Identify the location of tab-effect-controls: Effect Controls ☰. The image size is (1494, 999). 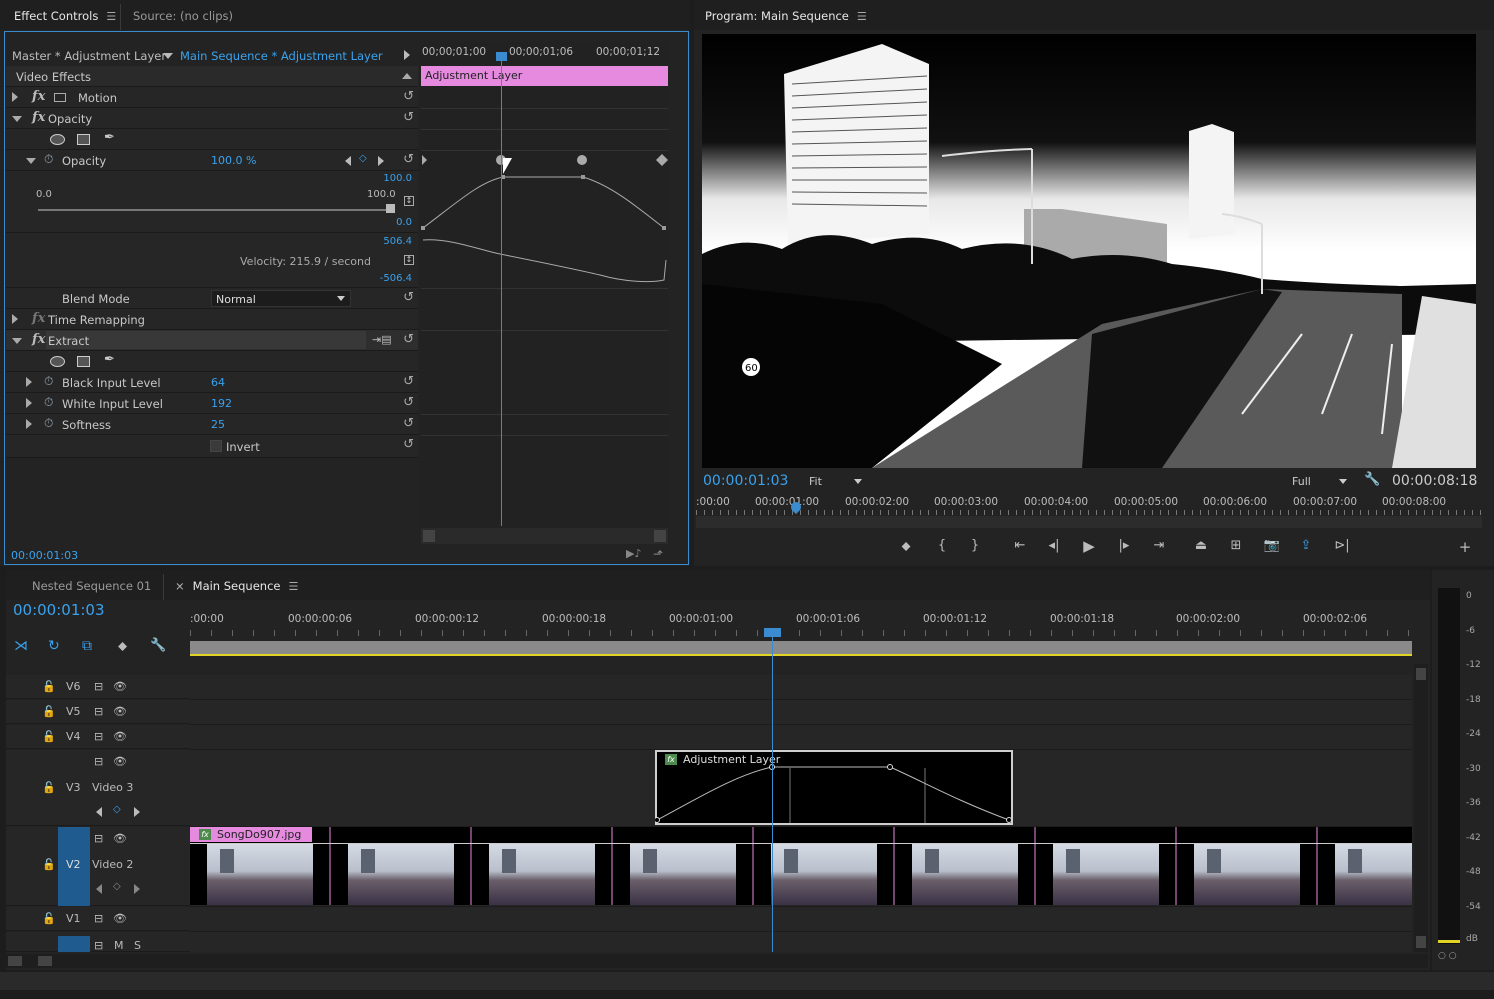
(65, 15).